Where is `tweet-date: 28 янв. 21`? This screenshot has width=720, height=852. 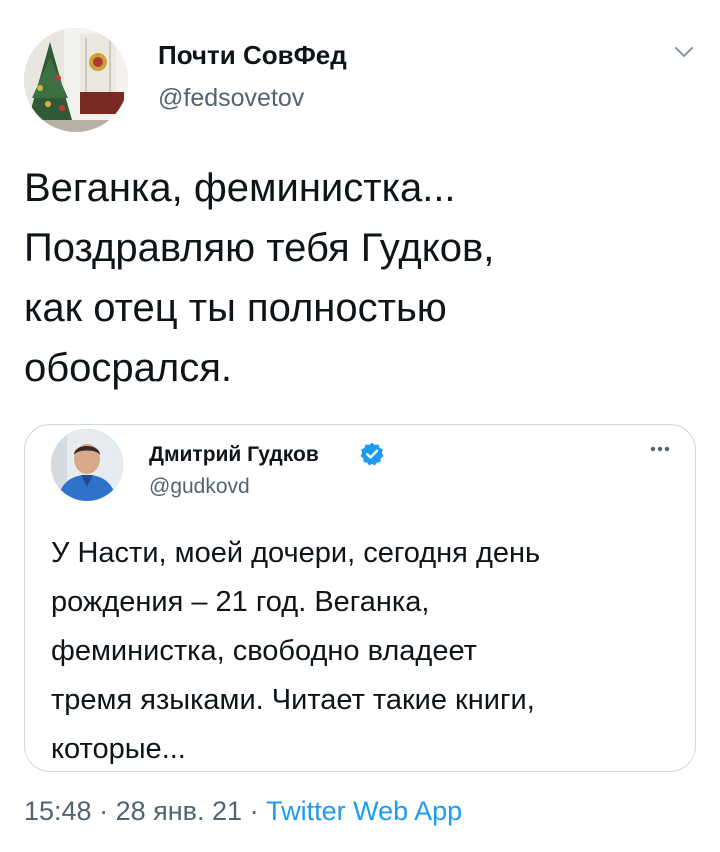 tweet-date: 28 янв. 21 is located at coordinates (179, 811).